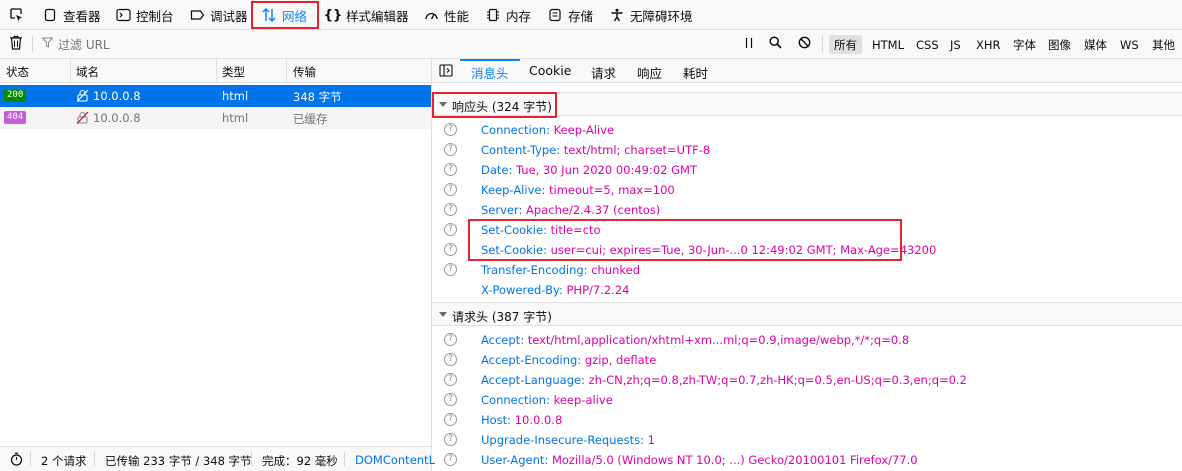  Describe the element at coordinates (215, 118) in the screenshot. I see `request-row: 404 10.0.0.8 html 已缓存` at that location.